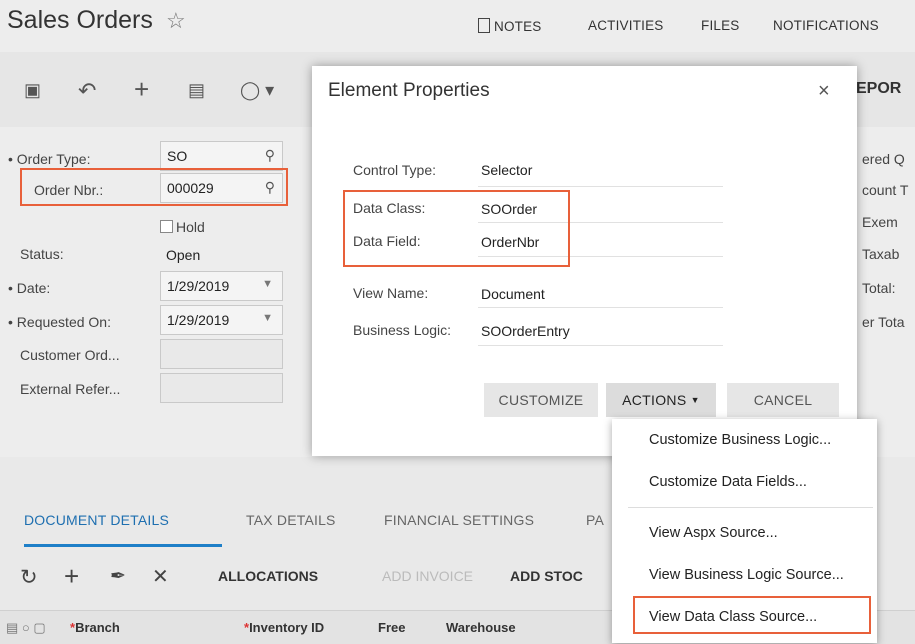  What do you see at coordinates (183, 255) in the screenshot?
I see `status-value: Open` at bounding box center [183, 255].